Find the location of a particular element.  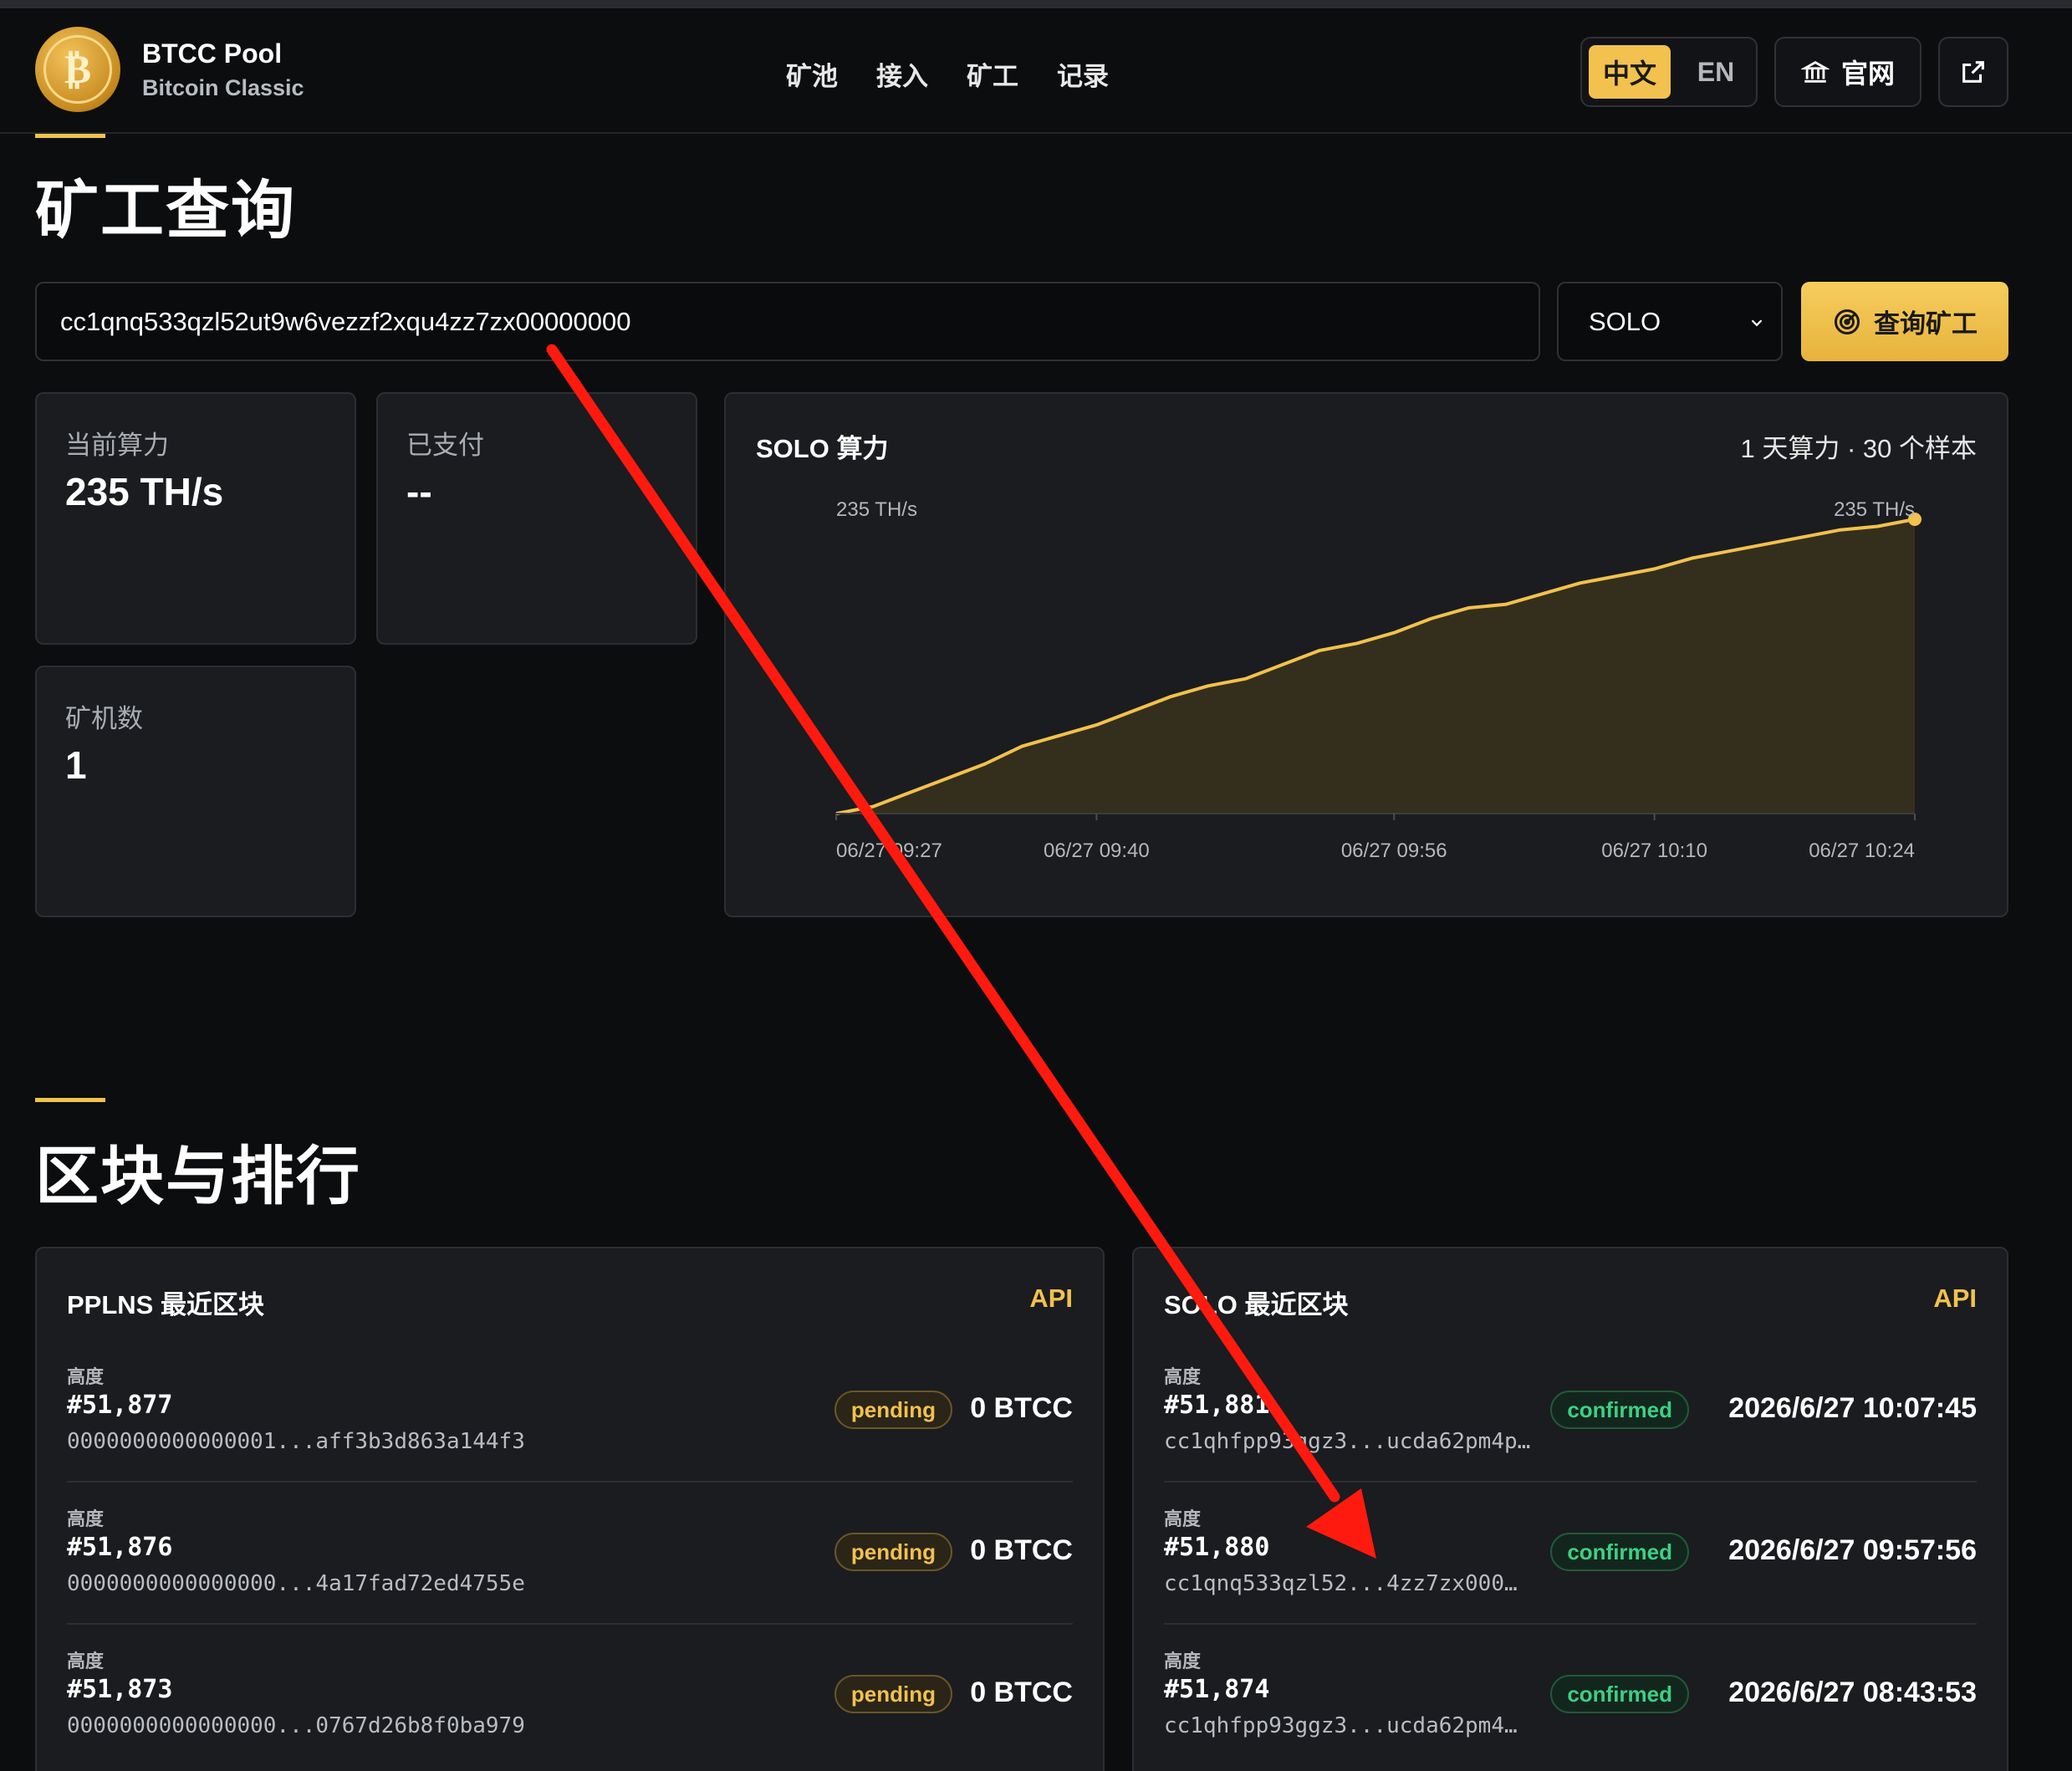

page-title: 矿工查询 is located at coordinates (165, 211).